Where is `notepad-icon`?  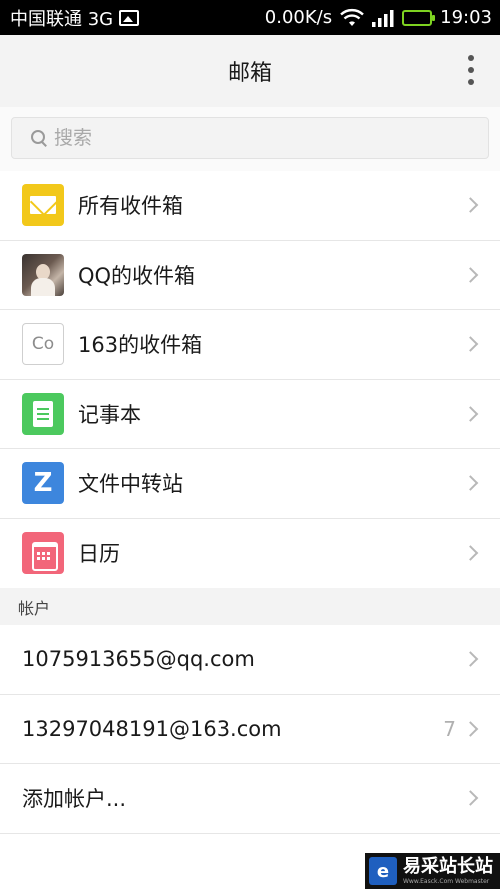
notepad-icon is located at coordinates (43, 413).